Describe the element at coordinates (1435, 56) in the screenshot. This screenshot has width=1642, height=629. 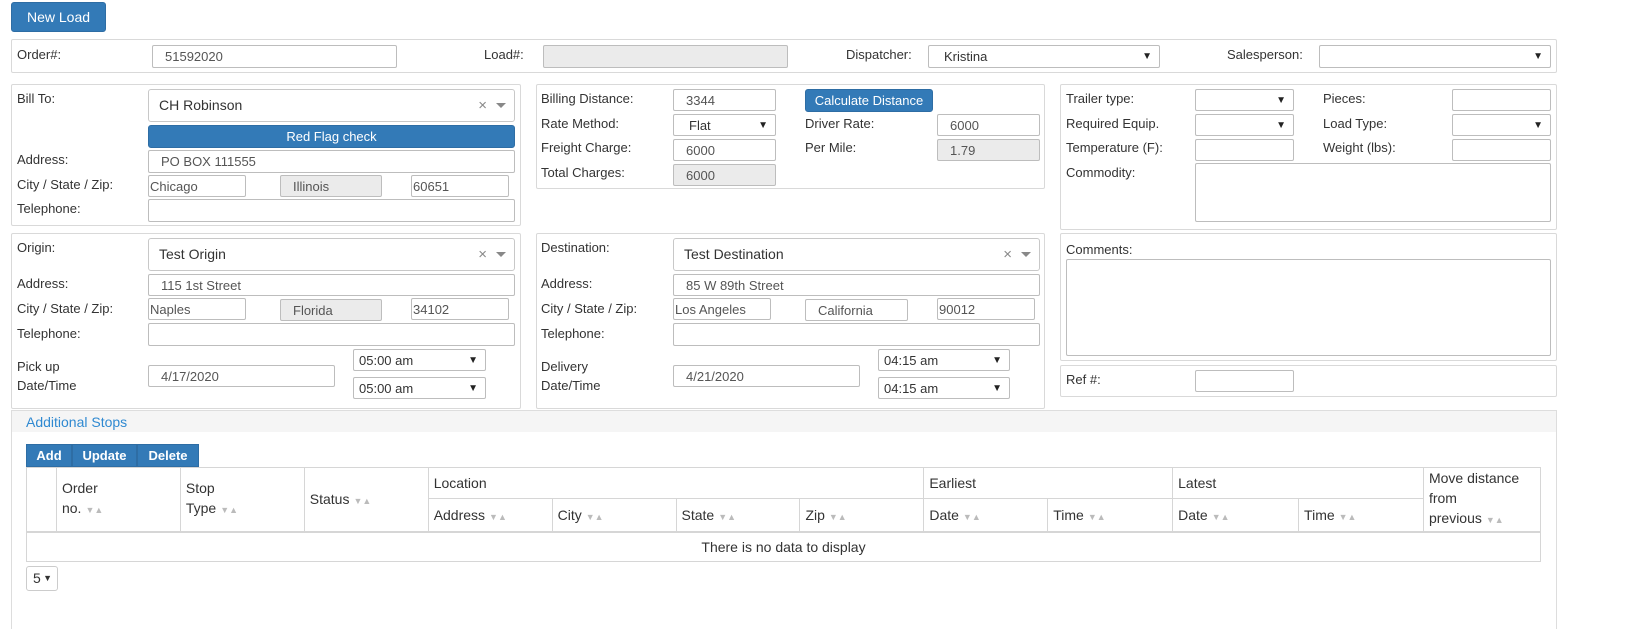
I see `salesperson-select: ▼` at that location.